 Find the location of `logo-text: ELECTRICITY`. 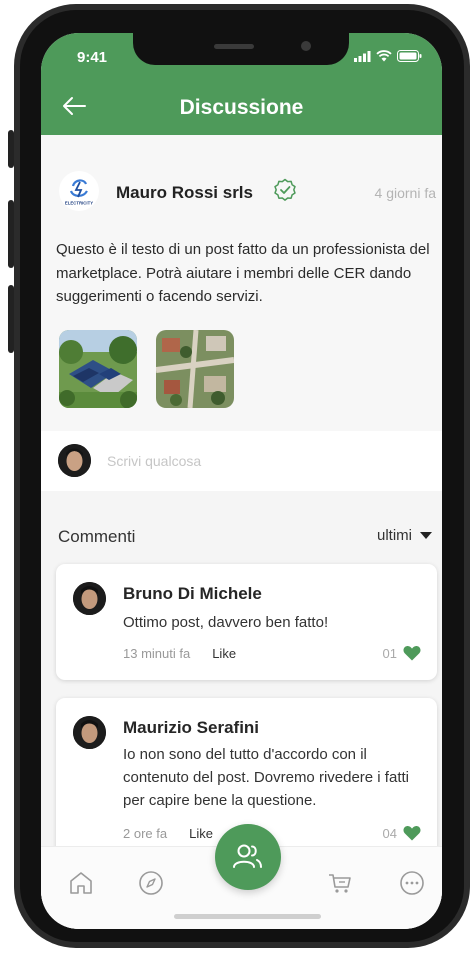

logo-text: ELECTRICITY is located at coordinates (79, 203).